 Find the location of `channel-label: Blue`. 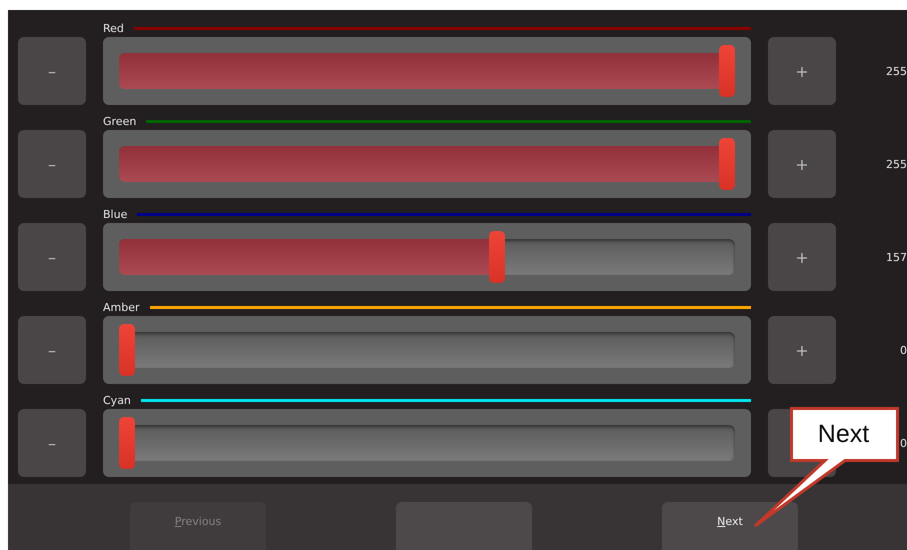

channel-label: Blue is located at coordinates (115, 214).